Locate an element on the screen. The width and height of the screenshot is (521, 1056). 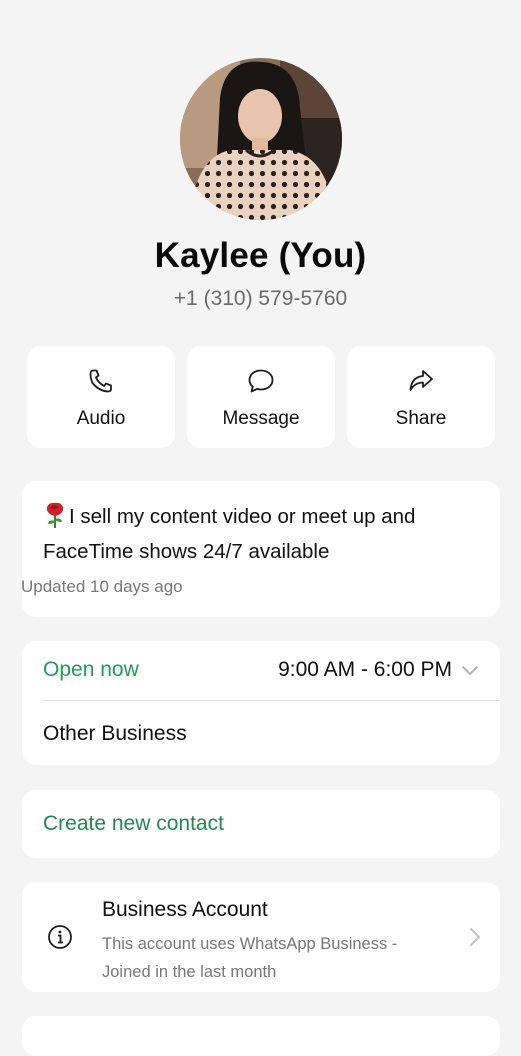
share-button: Share is located at coordinates (421, 397).